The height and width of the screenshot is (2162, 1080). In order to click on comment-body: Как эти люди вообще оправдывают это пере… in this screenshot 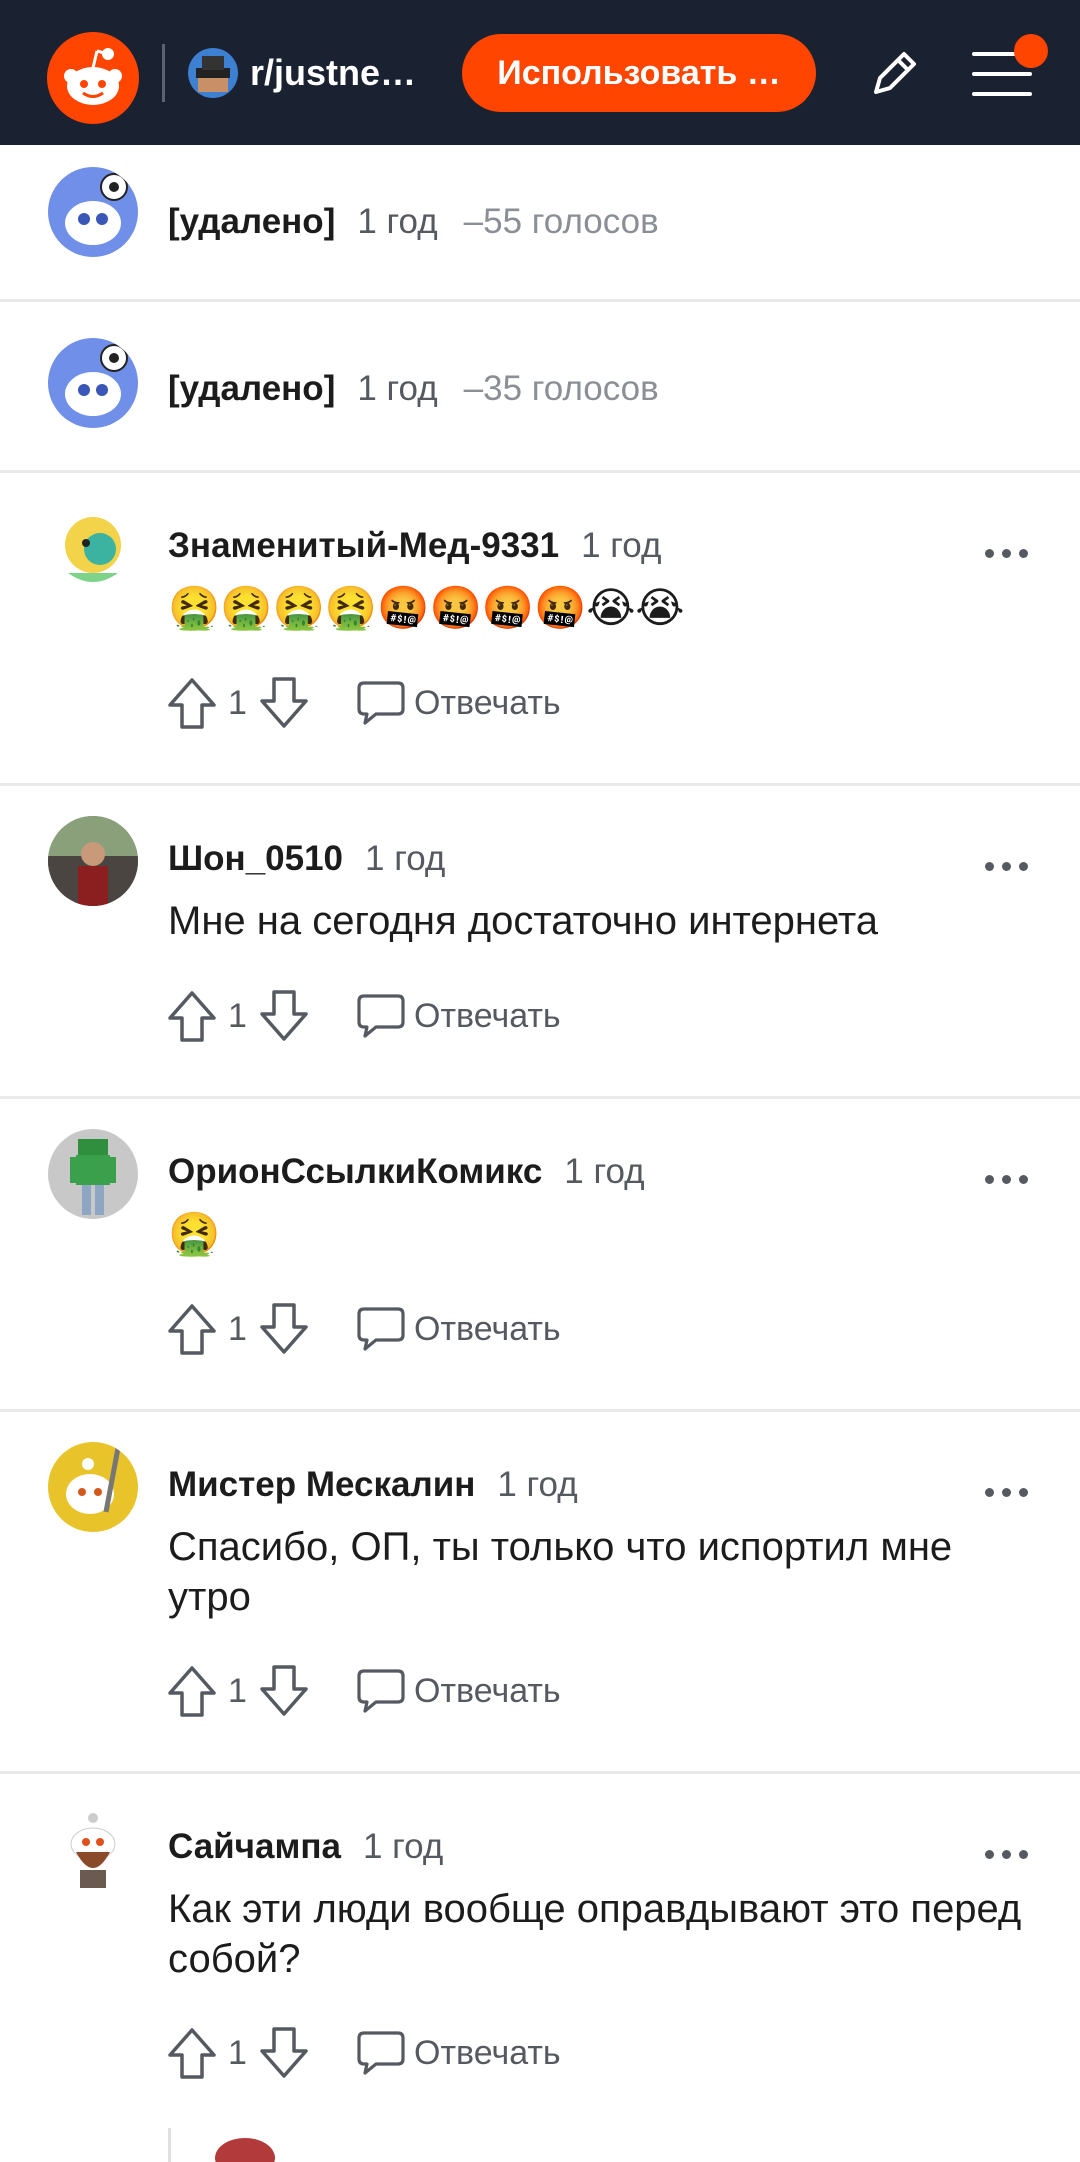, I will do `click(595, 1934)`.